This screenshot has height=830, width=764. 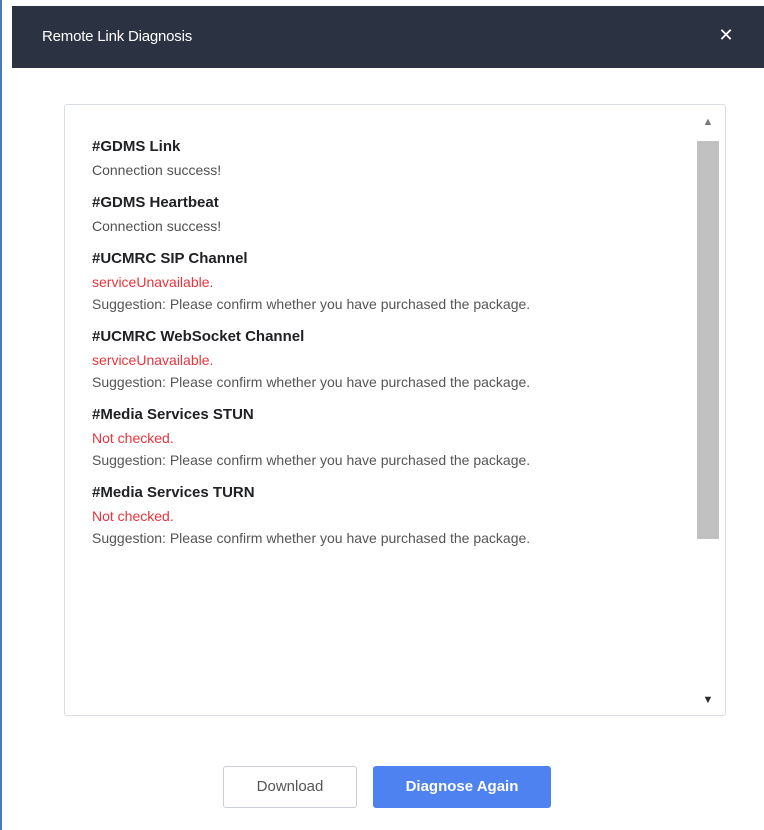 What do you see at coordinates (290, 787) in the screenshot?
I see `download-button: Download` at bounding box center [290, 787].